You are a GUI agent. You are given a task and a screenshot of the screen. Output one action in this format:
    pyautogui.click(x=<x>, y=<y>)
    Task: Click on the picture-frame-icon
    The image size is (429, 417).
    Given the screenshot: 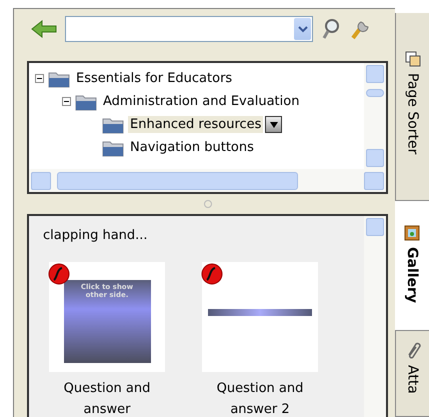 What is the action you would take?
    pyautogui.click(x=412, y=232)
    